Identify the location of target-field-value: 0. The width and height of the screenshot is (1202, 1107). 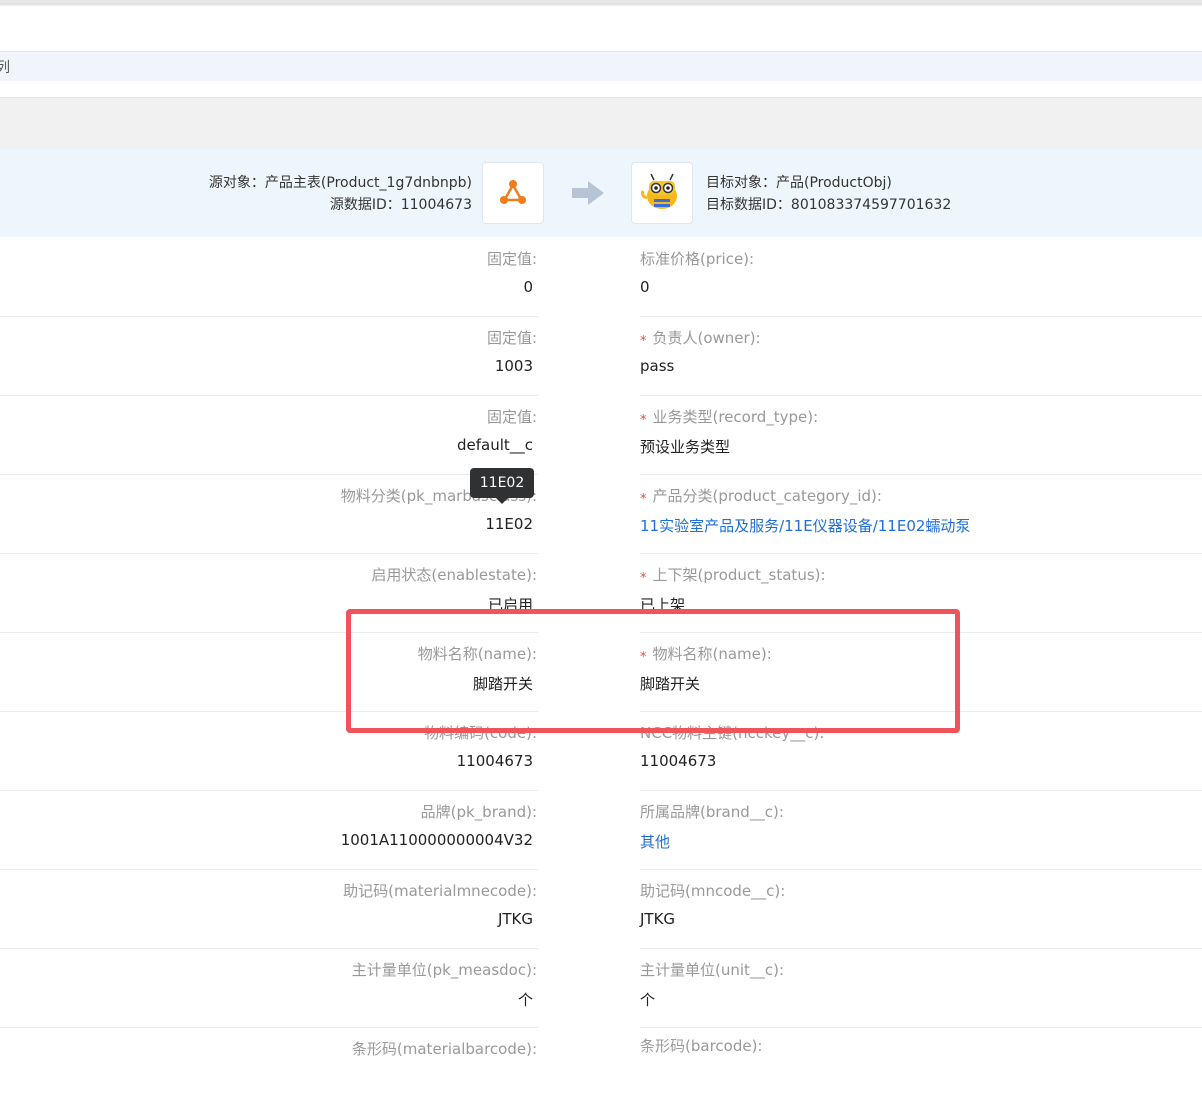
(645, 287).